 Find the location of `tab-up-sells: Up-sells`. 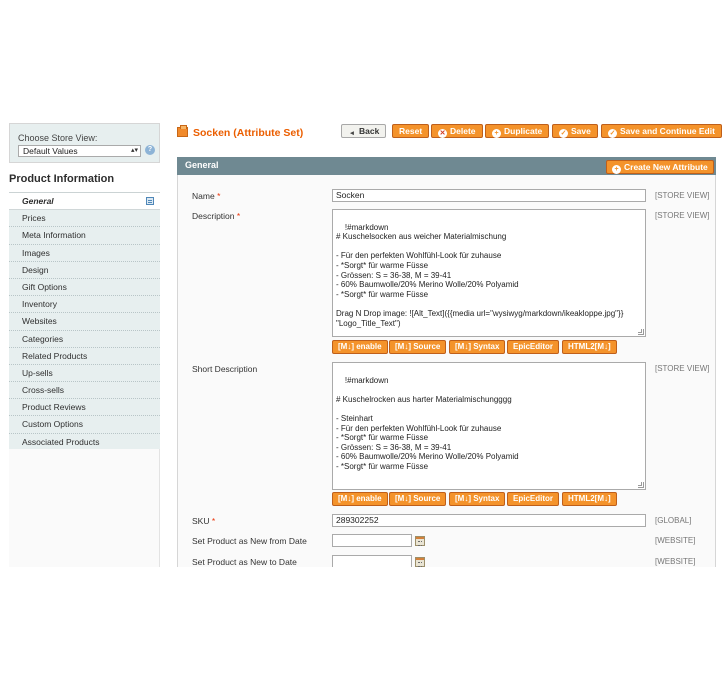

tab-up-sells: Up-sells is located at coordinates (84, 373).